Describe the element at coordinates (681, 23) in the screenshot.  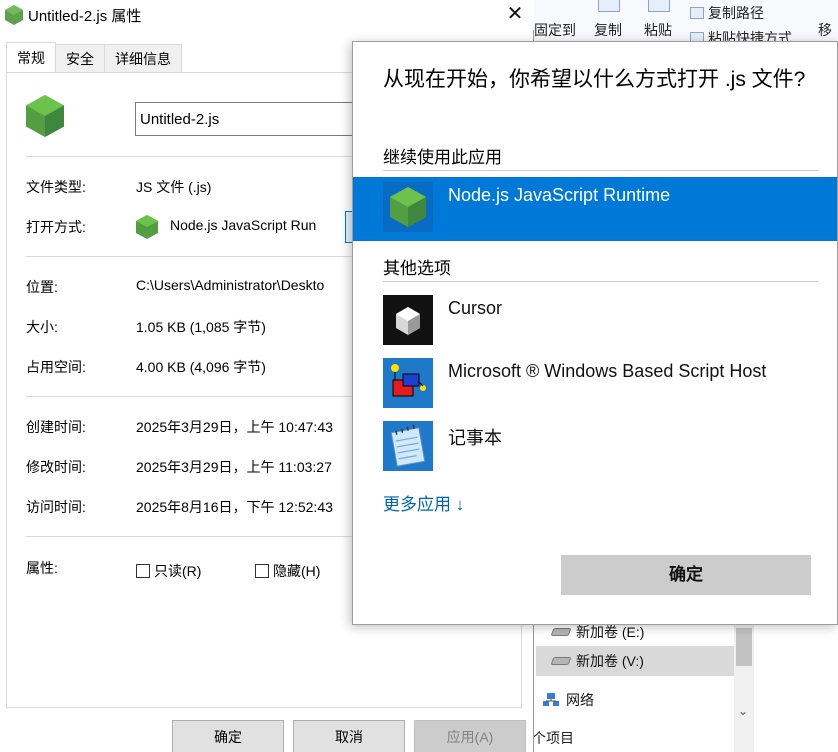
I see `explorer-ribbon: 固定到 复制 粘贴 复制路径 粘贴快捷方式 移` at that location.